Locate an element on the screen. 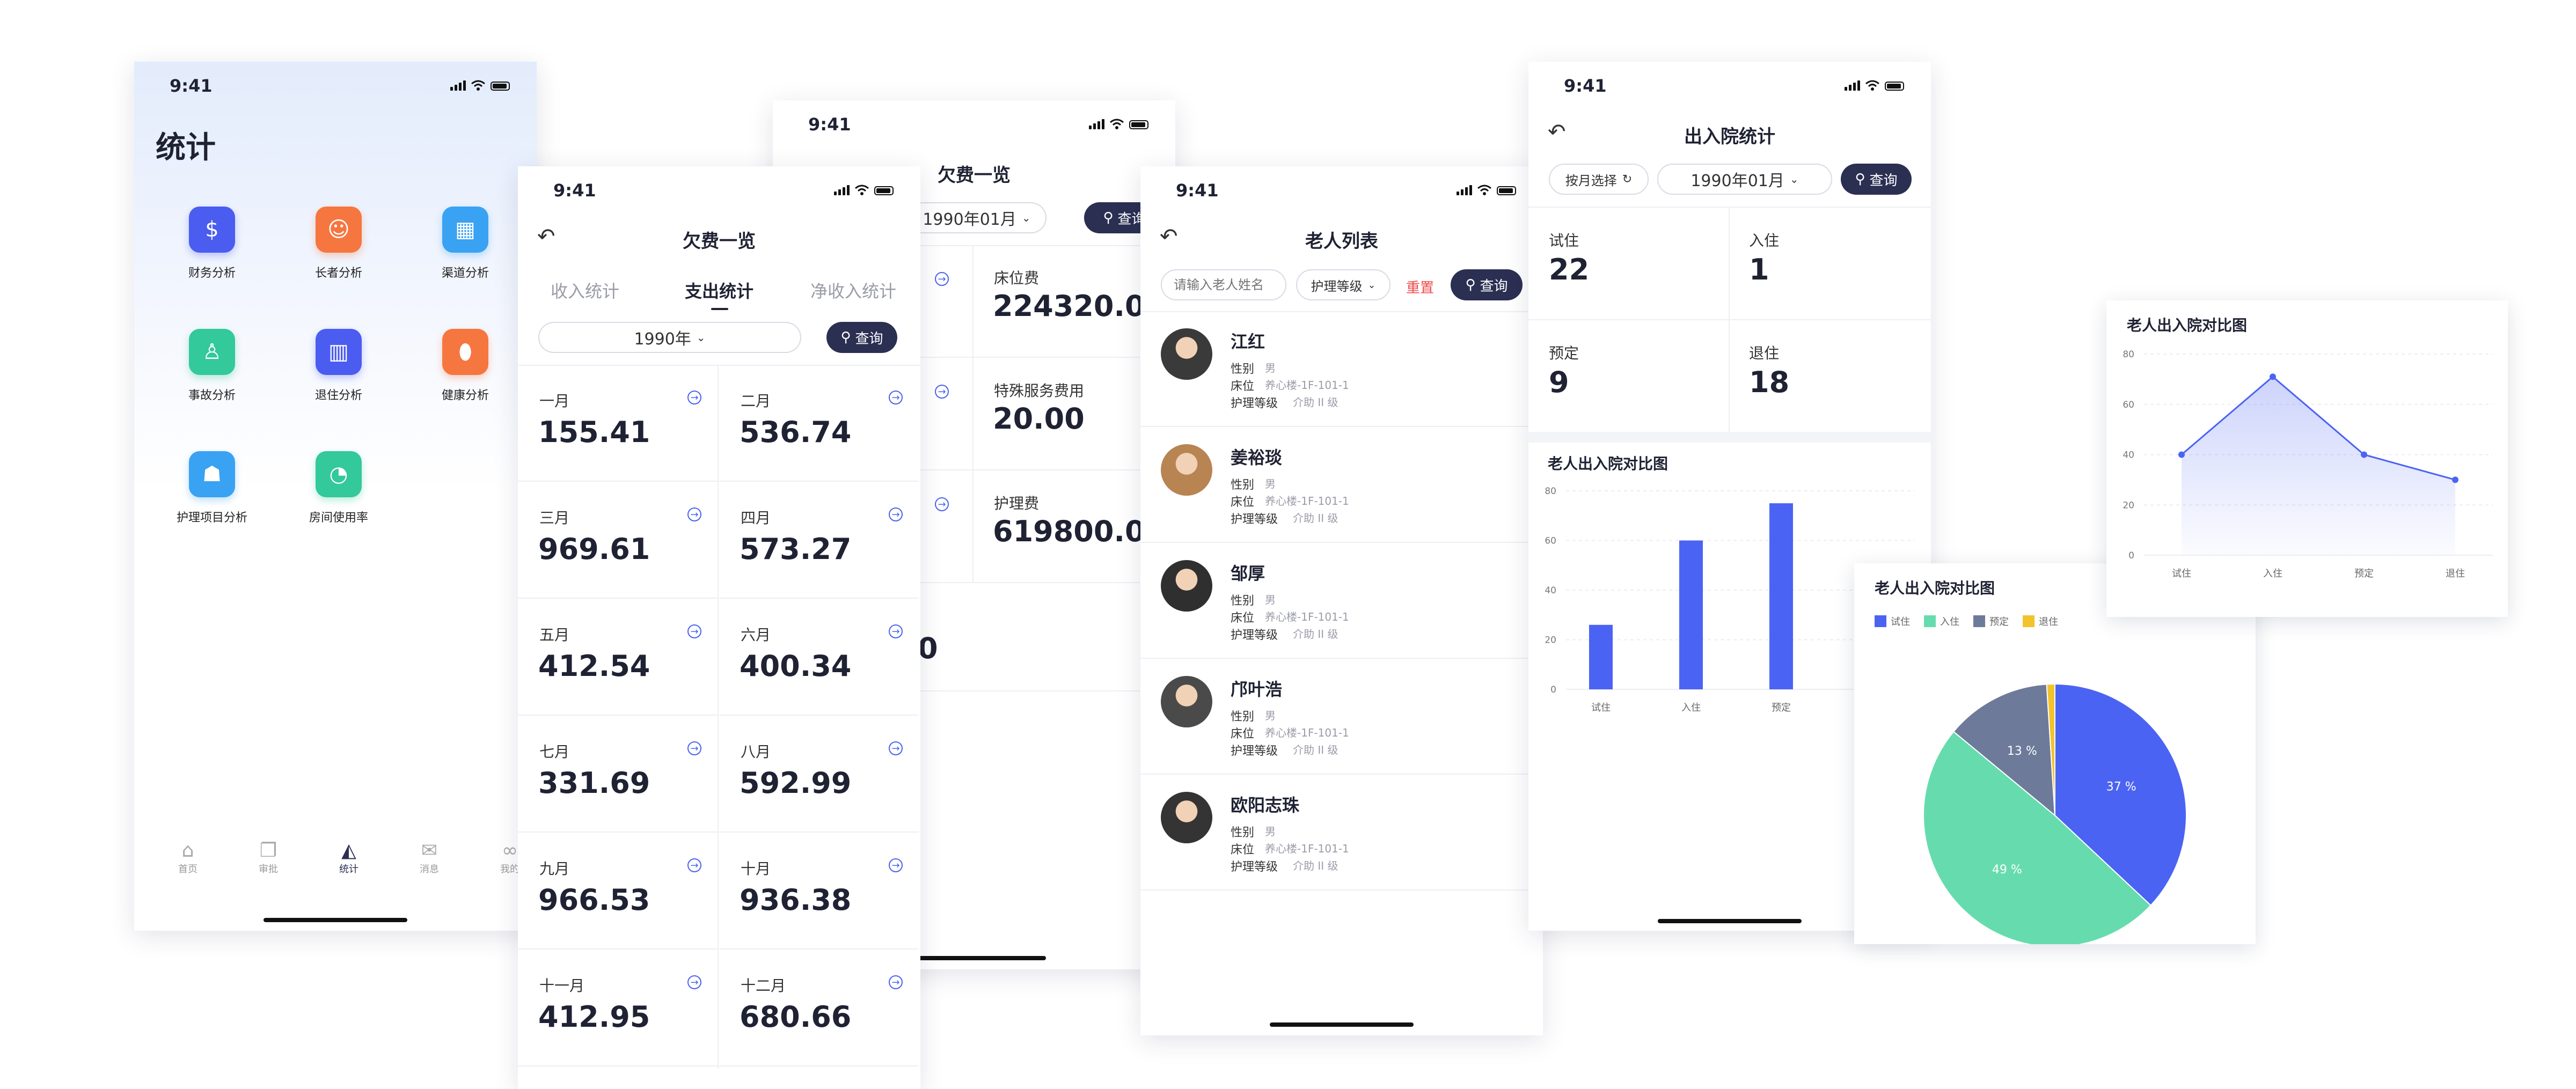 The width and height of the screenshot is (2576, 1089). month-value: 936.38 is located at coordinates (796, 900).